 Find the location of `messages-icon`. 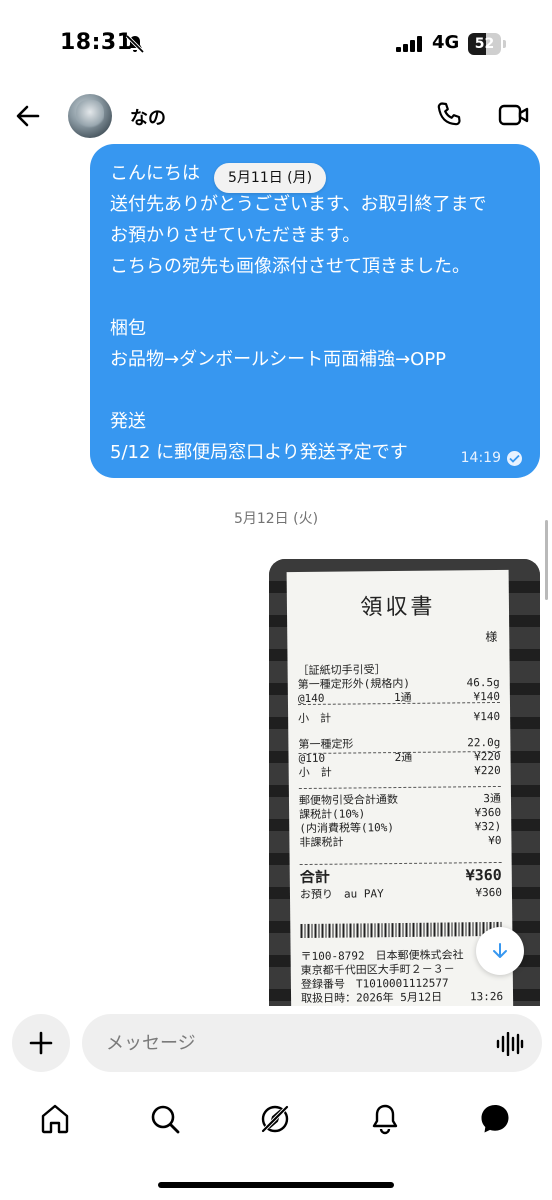

messages-icon is located at coordinates (495, 1119).